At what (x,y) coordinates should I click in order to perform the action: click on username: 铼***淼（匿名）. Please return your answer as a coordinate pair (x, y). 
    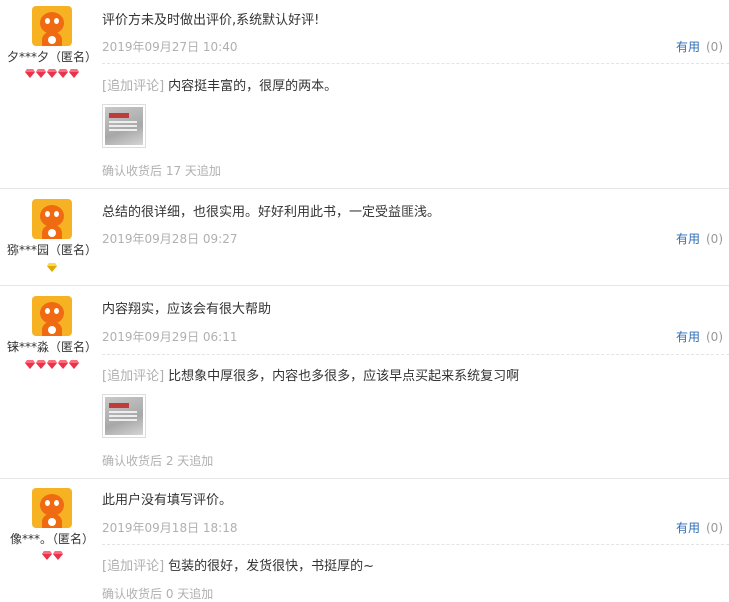
    Looking at the image, I should click on (51, 347).